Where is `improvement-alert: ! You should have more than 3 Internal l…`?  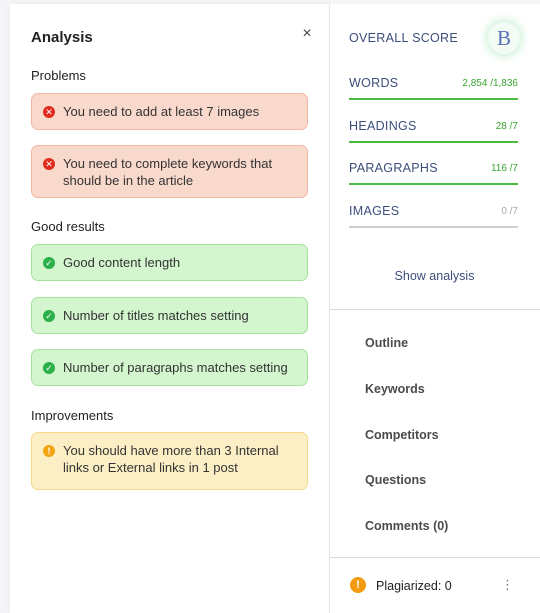 improvement-alert: ! You should have more than 3 Internal l… is located at coordinates (169, 461).